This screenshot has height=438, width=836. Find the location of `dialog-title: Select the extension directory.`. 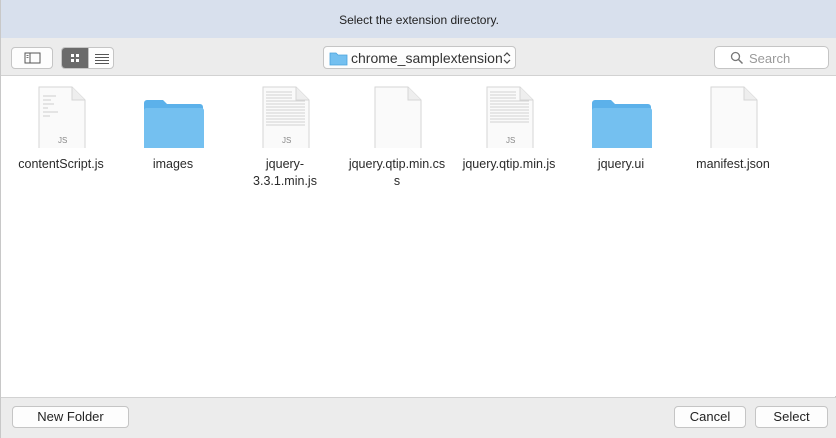

dialog-title: Select the extension directory. is located at coordinates (418, 19).